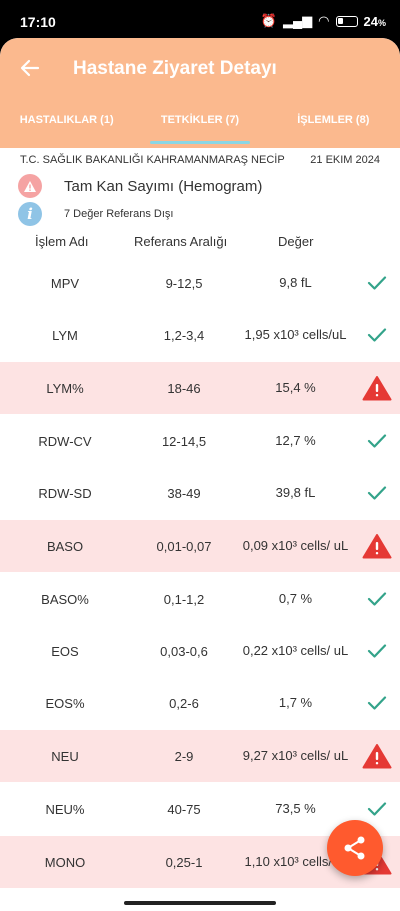 The width and height of the screenshot is (400, 911). What do you see at coordinates (296, 241) in the screenshot?
I see `column-value: Değer` at bounding box center [296, 241].